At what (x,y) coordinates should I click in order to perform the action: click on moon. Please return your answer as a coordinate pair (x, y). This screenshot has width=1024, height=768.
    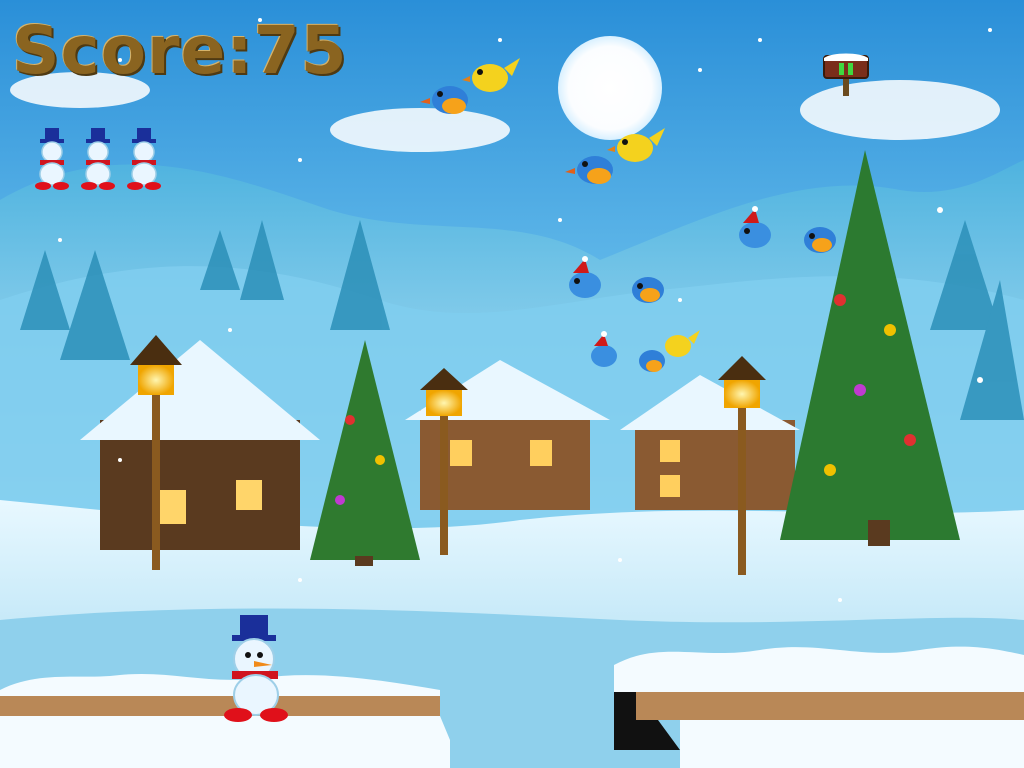
    Looking at the image, I should click on (610, 88).